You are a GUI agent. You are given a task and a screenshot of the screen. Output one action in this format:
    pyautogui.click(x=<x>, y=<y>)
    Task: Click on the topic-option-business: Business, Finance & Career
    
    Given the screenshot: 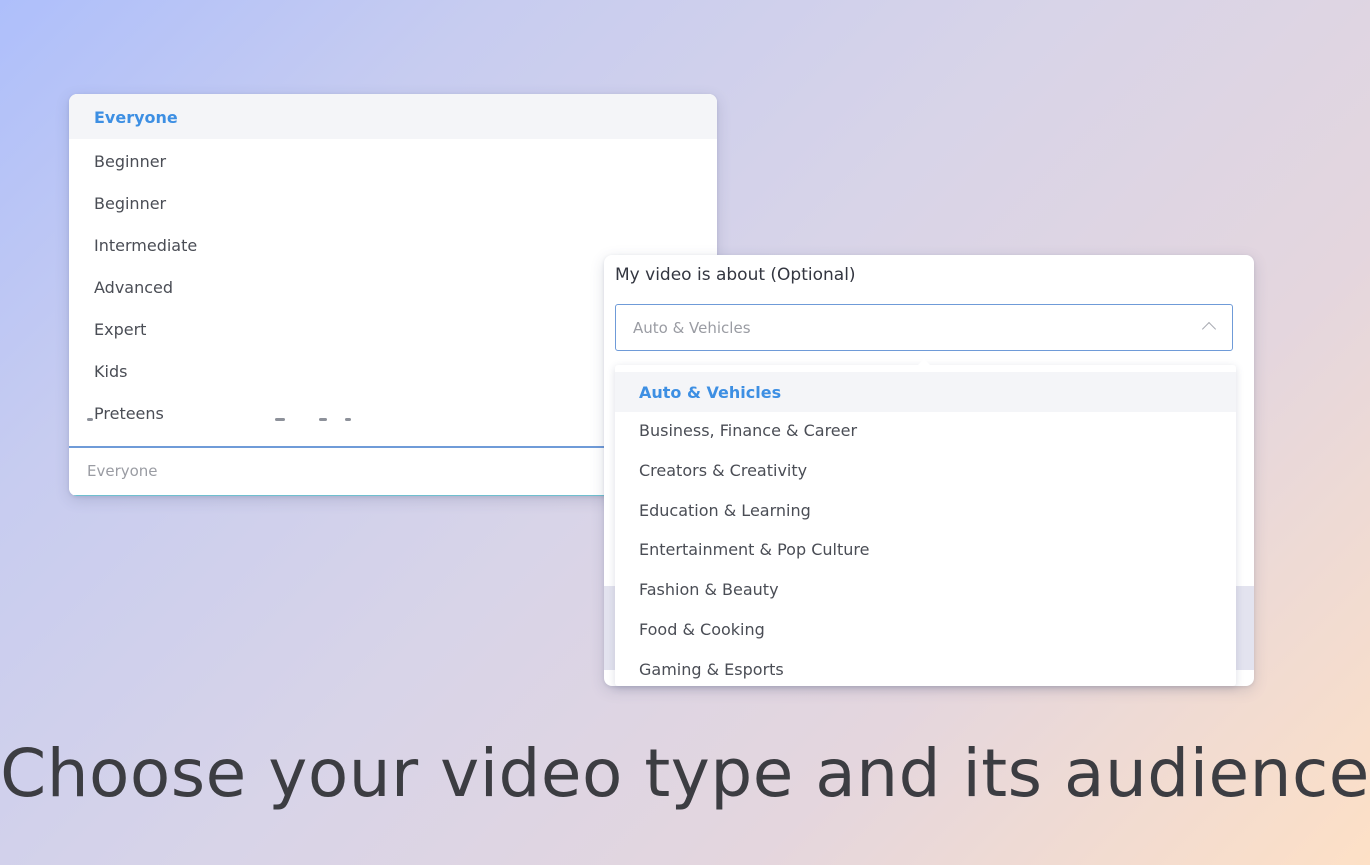 What is the action you would take?
    pyautogui.click(x=925, y=432)
    